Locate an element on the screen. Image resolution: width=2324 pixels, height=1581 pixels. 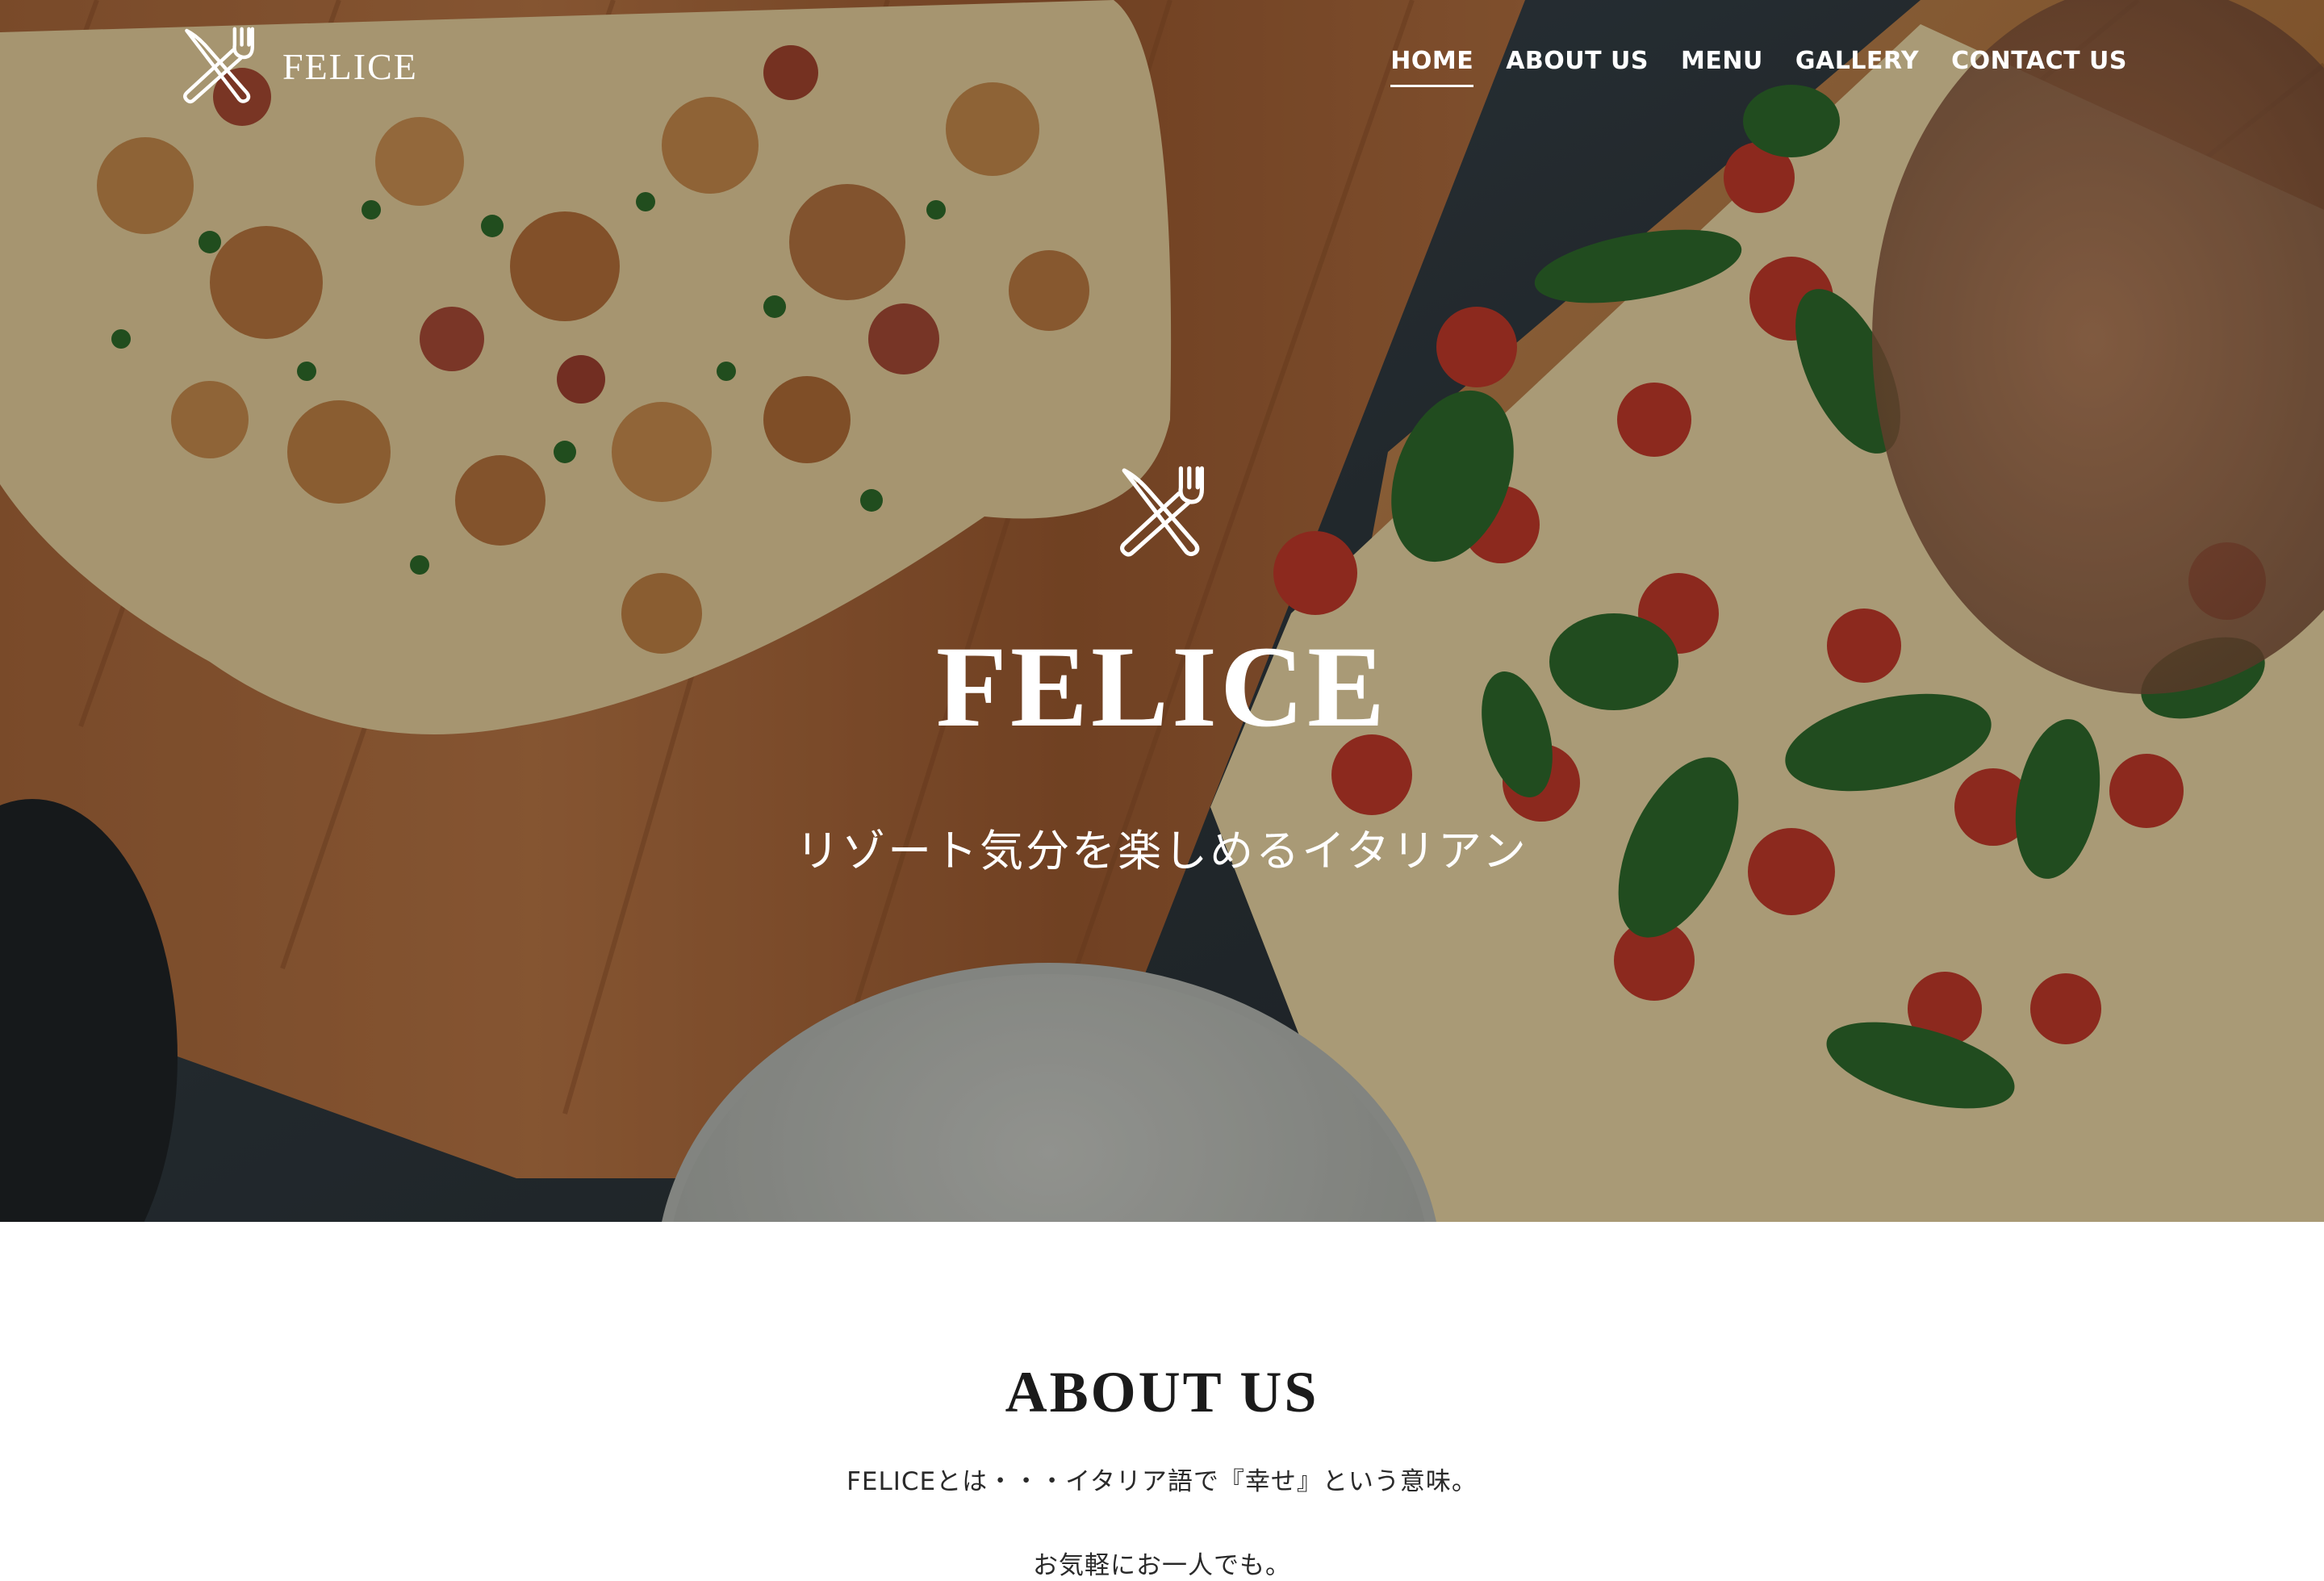
hero-tagline: リゾート気分を楽しめるイタリアン is located at coordinates (1162, 851).